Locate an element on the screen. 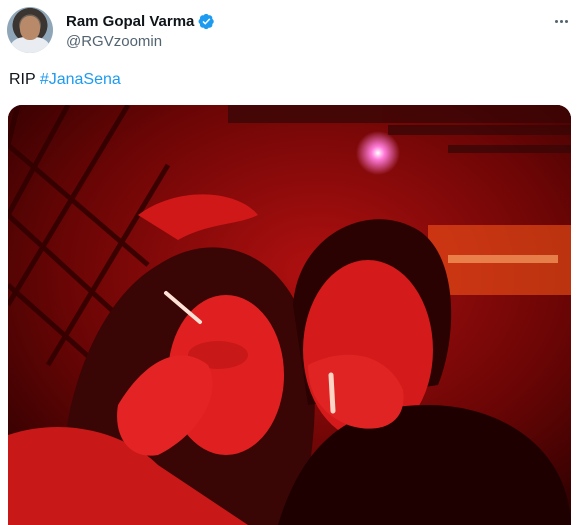  author-name-row: Ram Gopal Varma is located at coordinates (140, 21).